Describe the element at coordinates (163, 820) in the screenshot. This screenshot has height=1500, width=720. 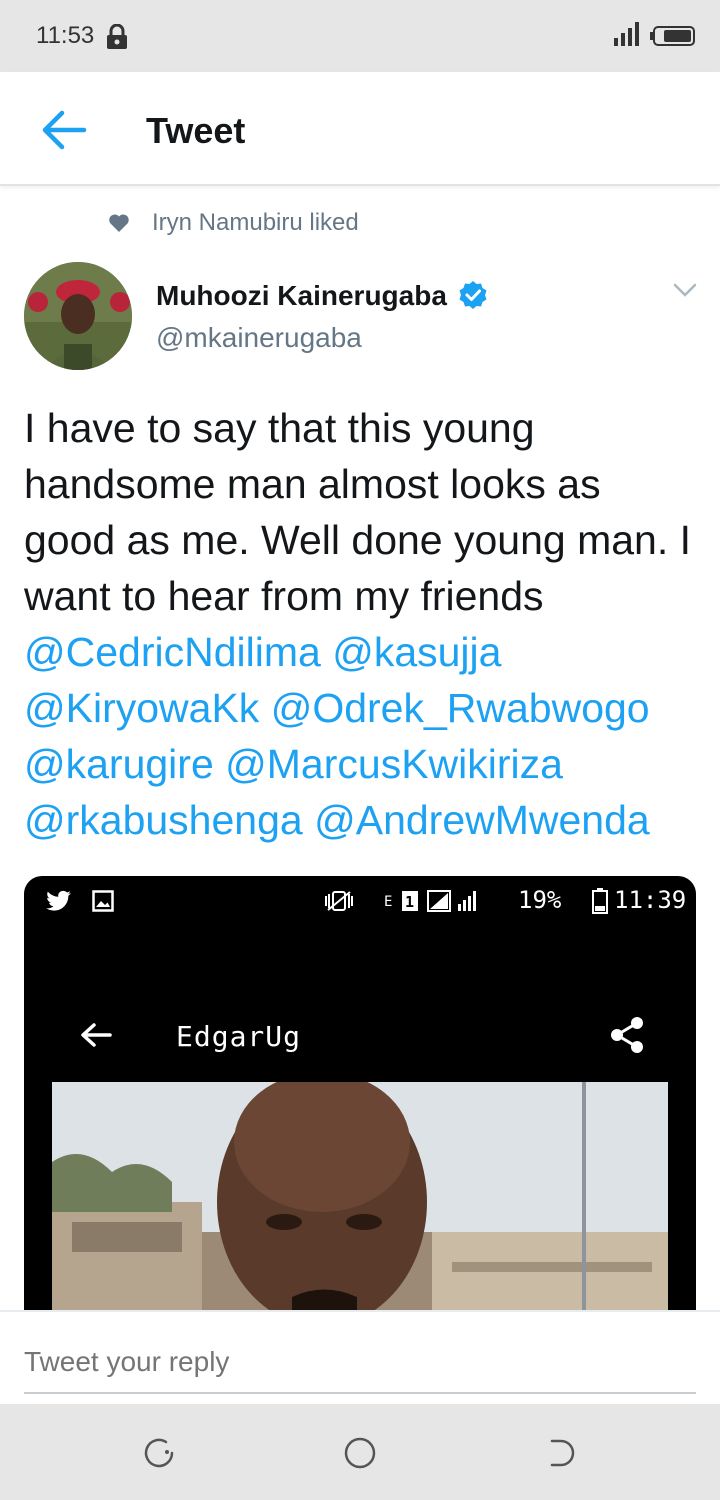
I see `mention-link: @rkabushenga` at that location.